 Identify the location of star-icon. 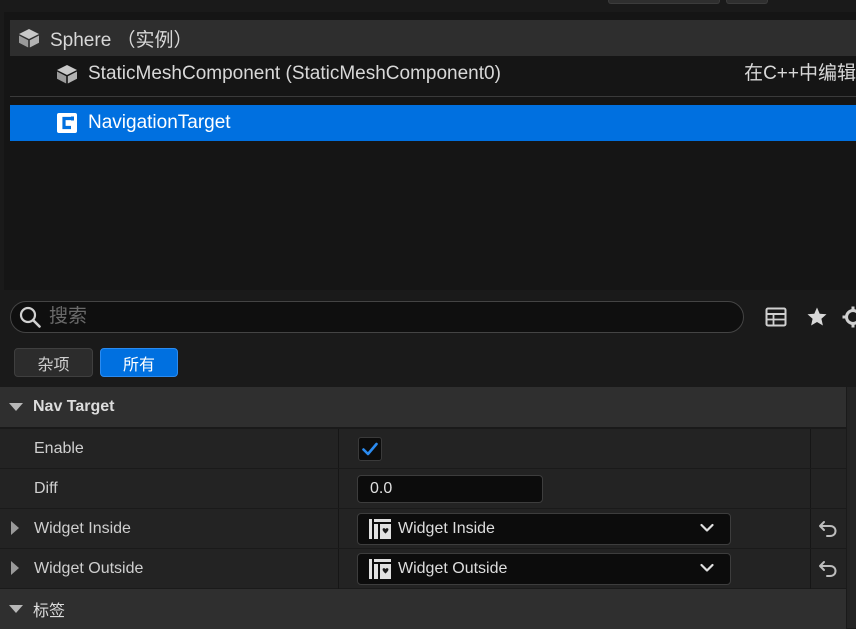
(817, 317).